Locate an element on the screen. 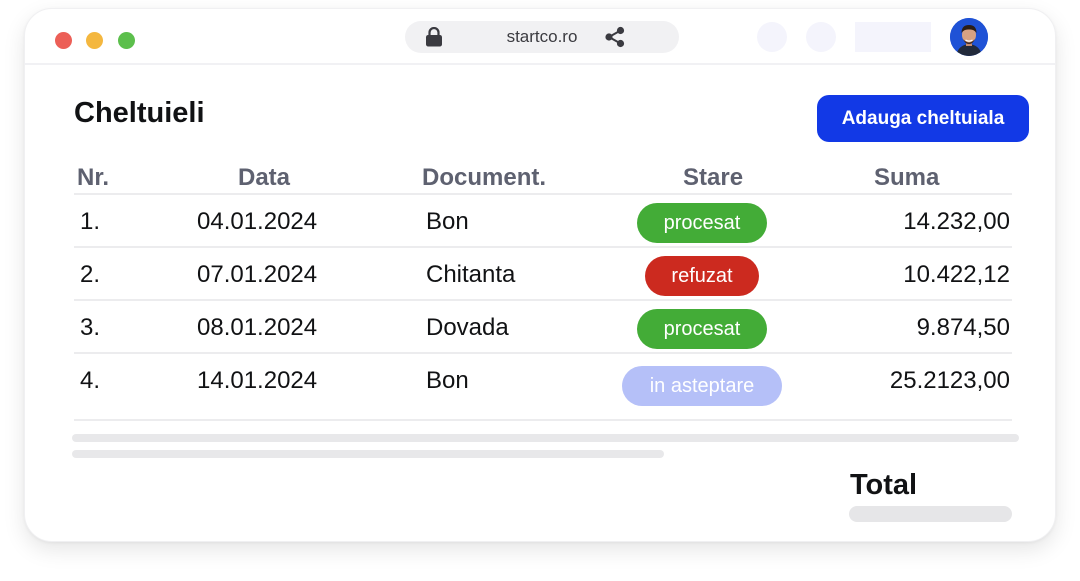 The height and width of the screenshot is (581, 1080). column-header-document: Document. is located at coordinates (484, 178).